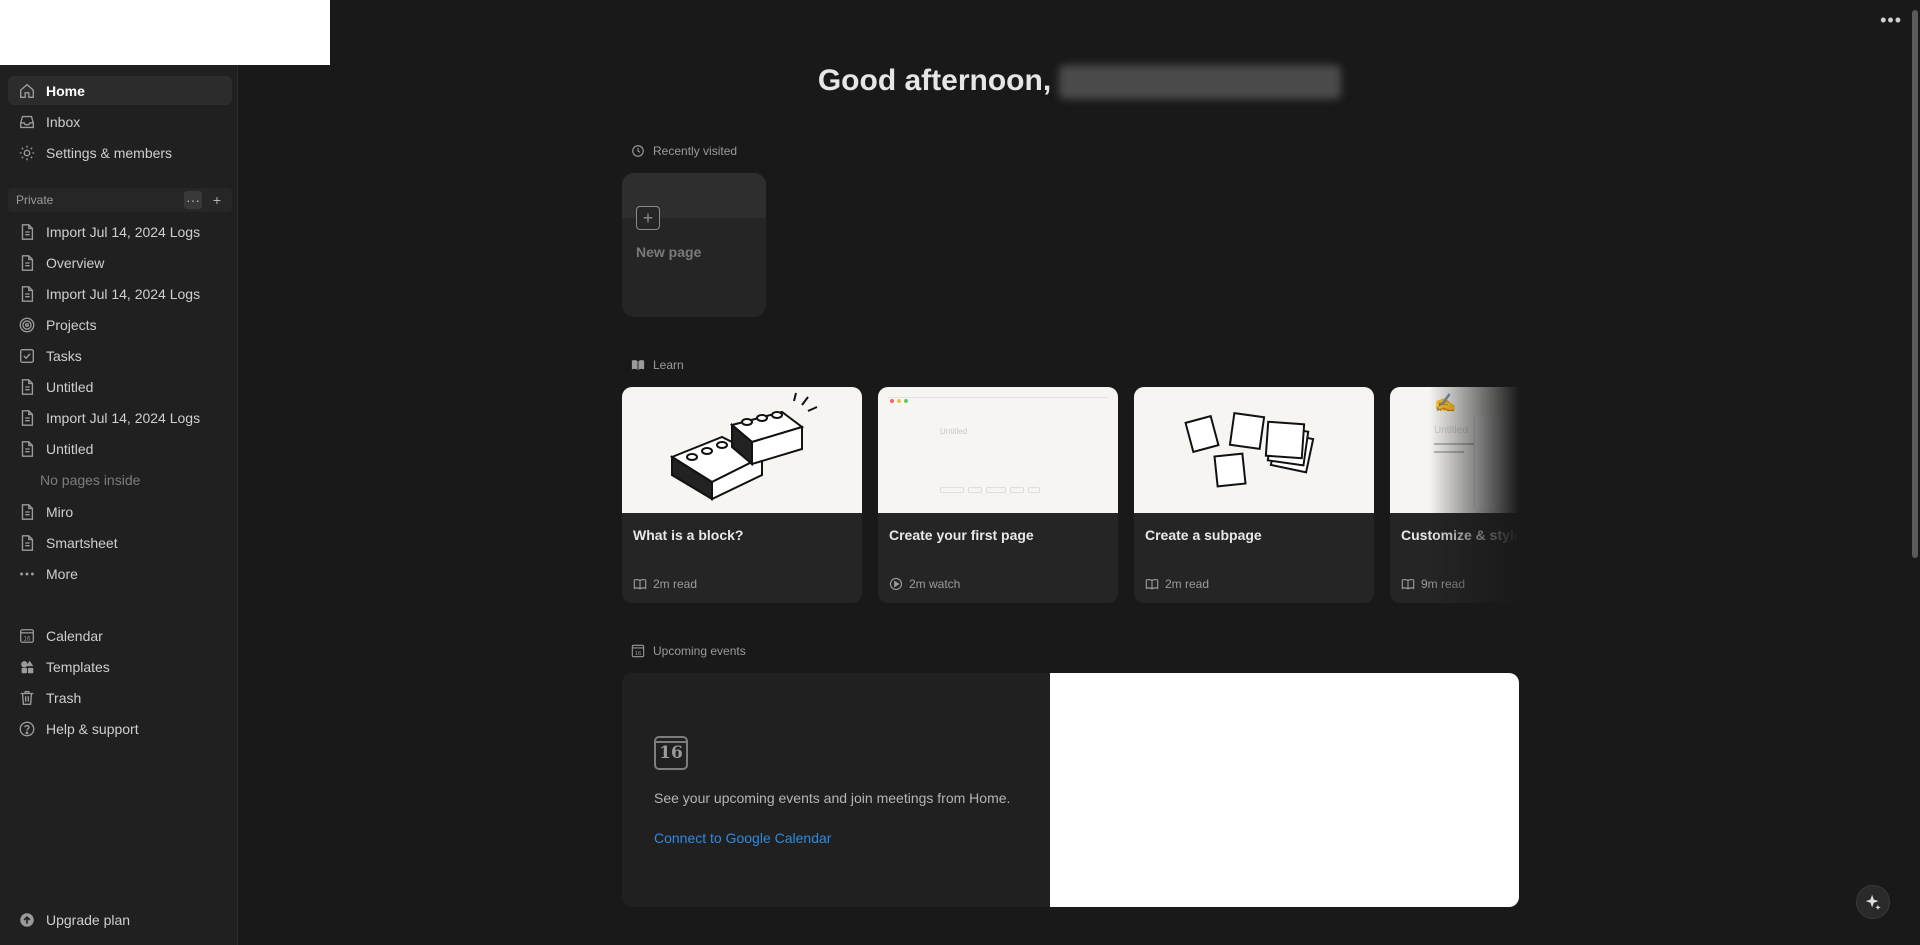 The width and height of the screenshot is (1920, 945). I want to click on blurred-user-name, so click(1200, 82).